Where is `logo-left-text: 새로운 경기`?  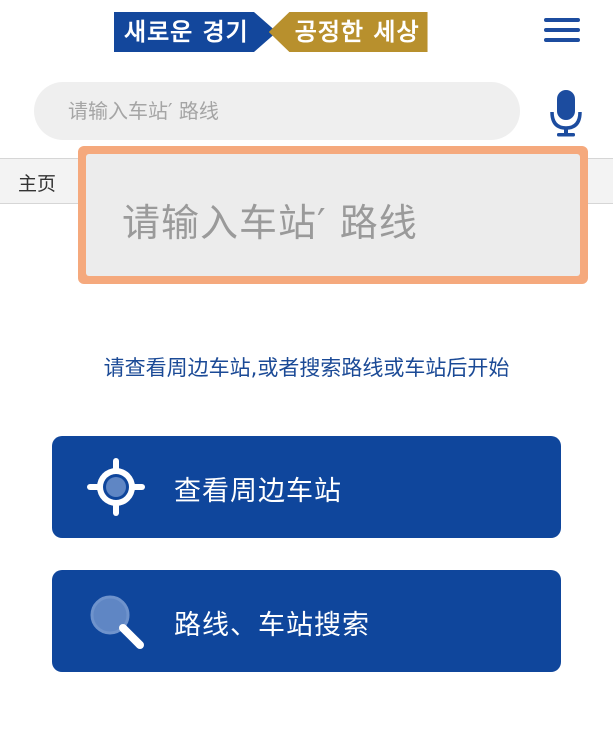 logo-left-text: 새로운 경기 is located at coordinates (195, 32).